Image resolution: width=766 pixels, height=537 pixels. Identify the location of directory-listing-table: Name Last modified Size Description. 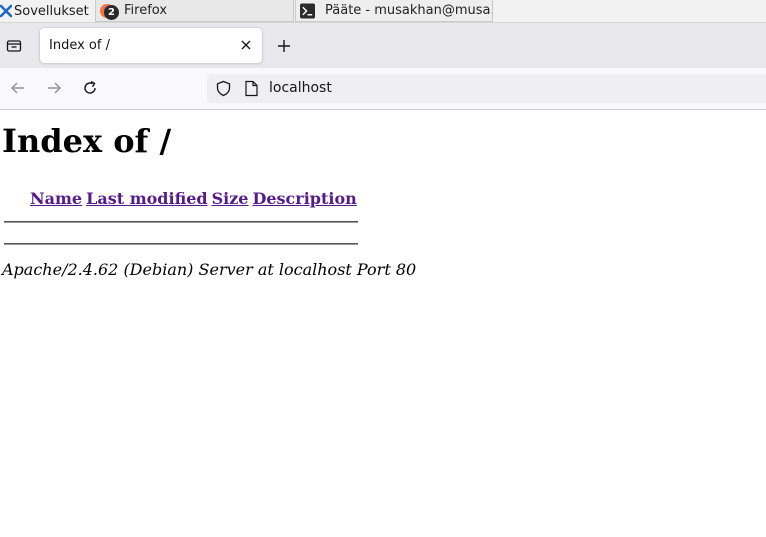
(181, 216).